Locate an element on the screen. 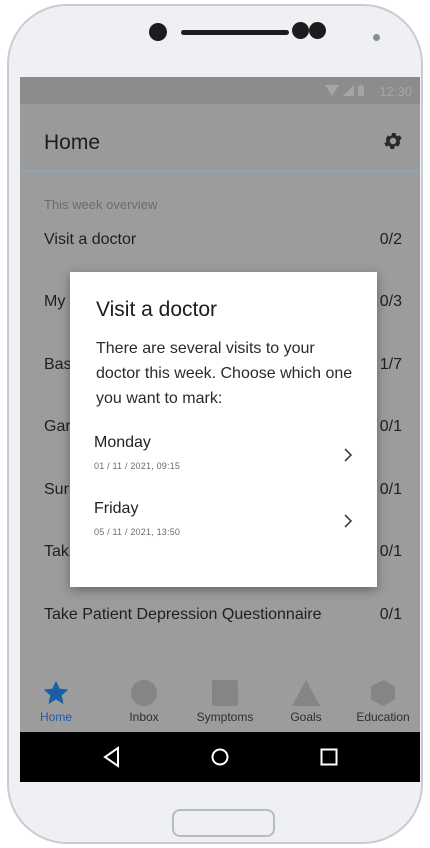 This screenshot has height=848, width=430. list-item-label: Gar is located at coordinates (57, 426).